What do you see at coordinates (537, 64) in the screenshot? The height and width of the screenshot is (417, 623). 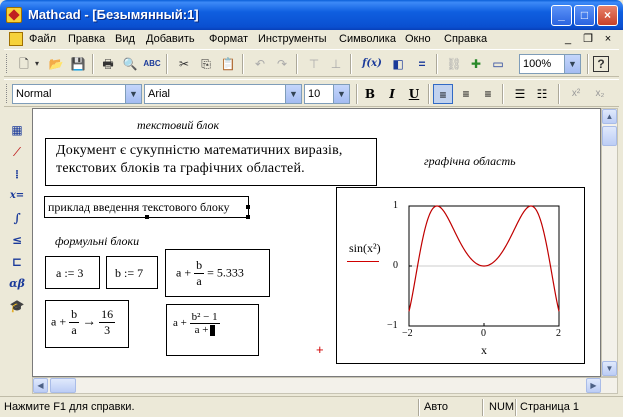 I see `zoom-value: 100%` at bounding box center [537, 64].